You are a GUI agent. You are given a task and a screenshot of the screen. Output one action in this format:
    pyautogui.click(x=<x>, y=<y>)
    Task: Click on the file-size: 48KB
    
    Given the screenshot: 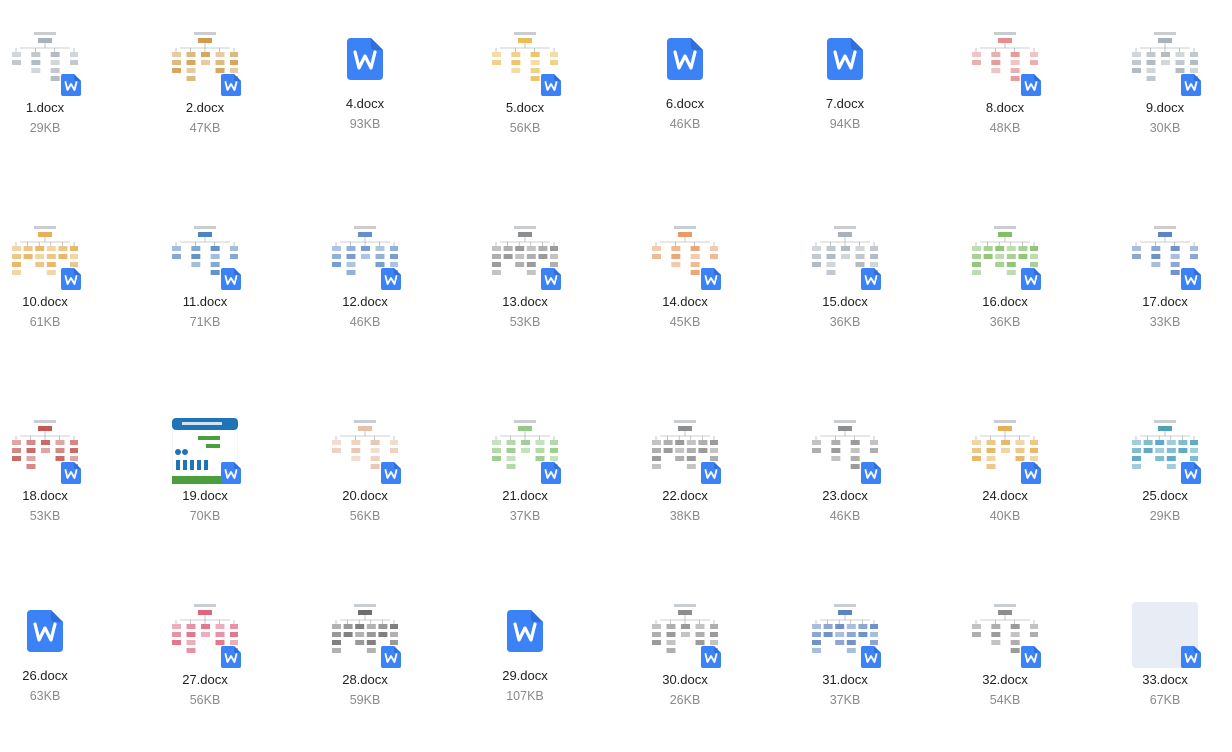 What is the action you would take?
    pyautogui.click(x=1005, y=128)
    